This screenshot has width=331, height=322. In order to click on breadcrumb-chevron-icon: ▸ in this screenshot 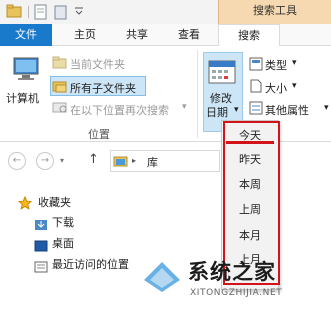, I will do `click(134, 160)`.